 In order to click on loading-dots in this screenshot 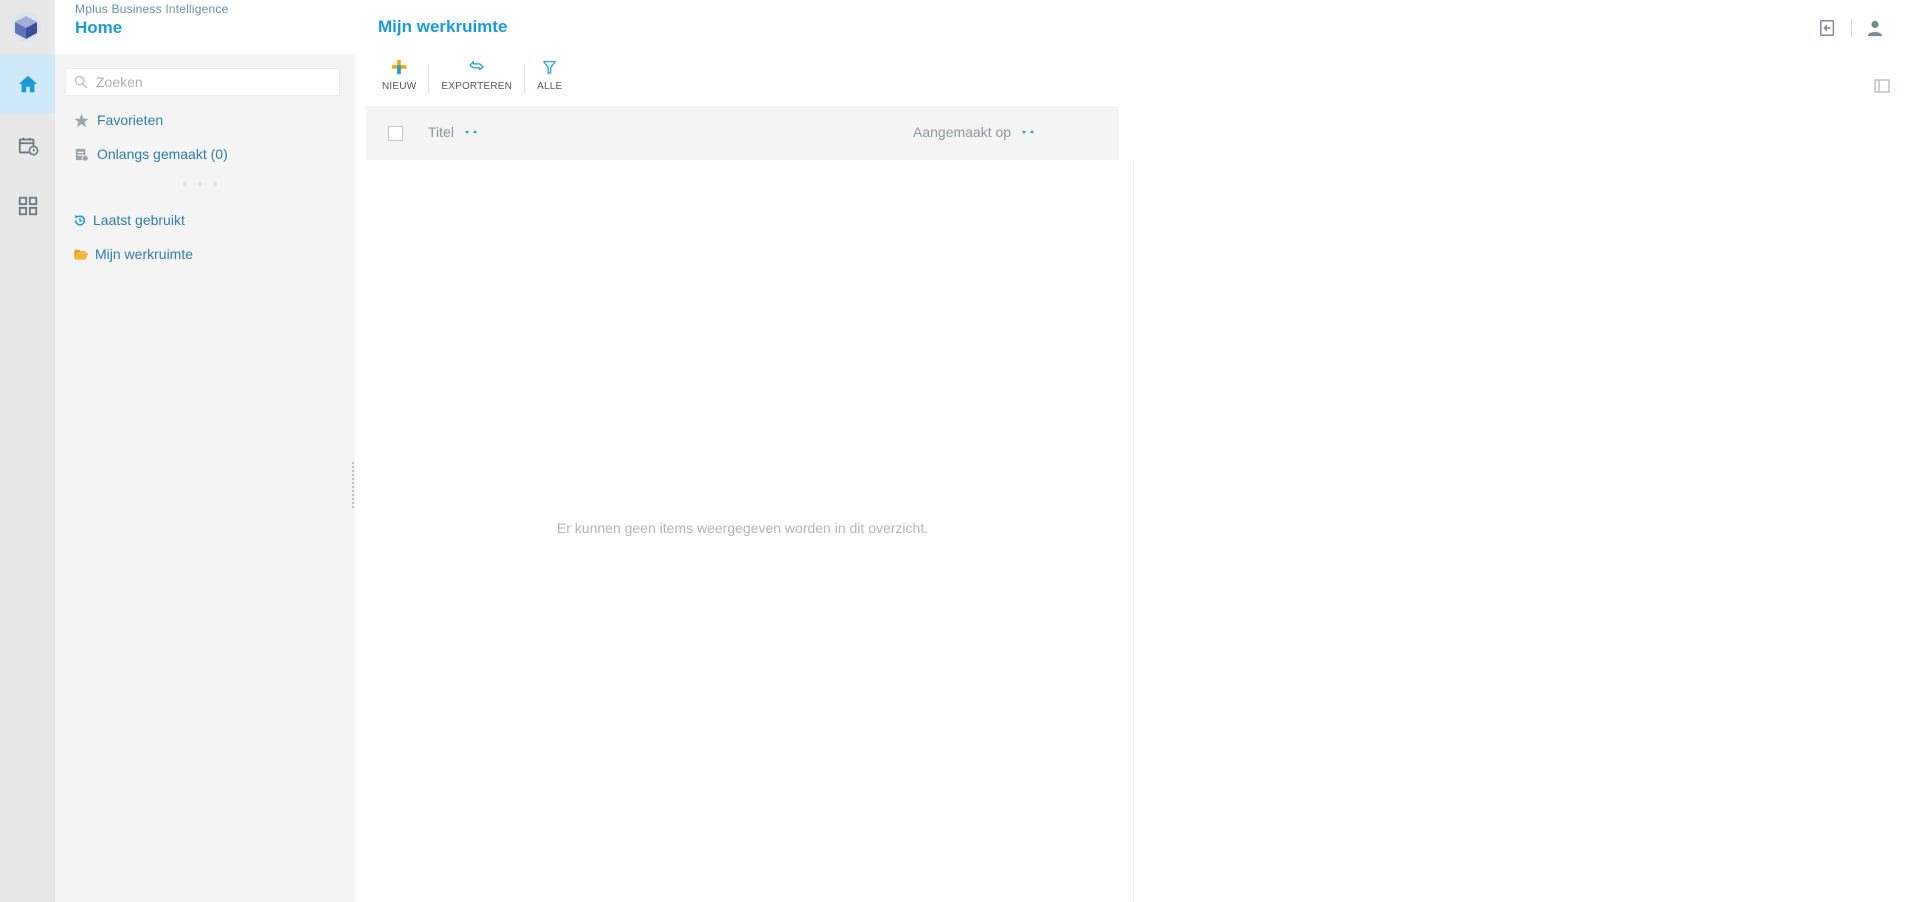, I will do `click(200, 184)`.